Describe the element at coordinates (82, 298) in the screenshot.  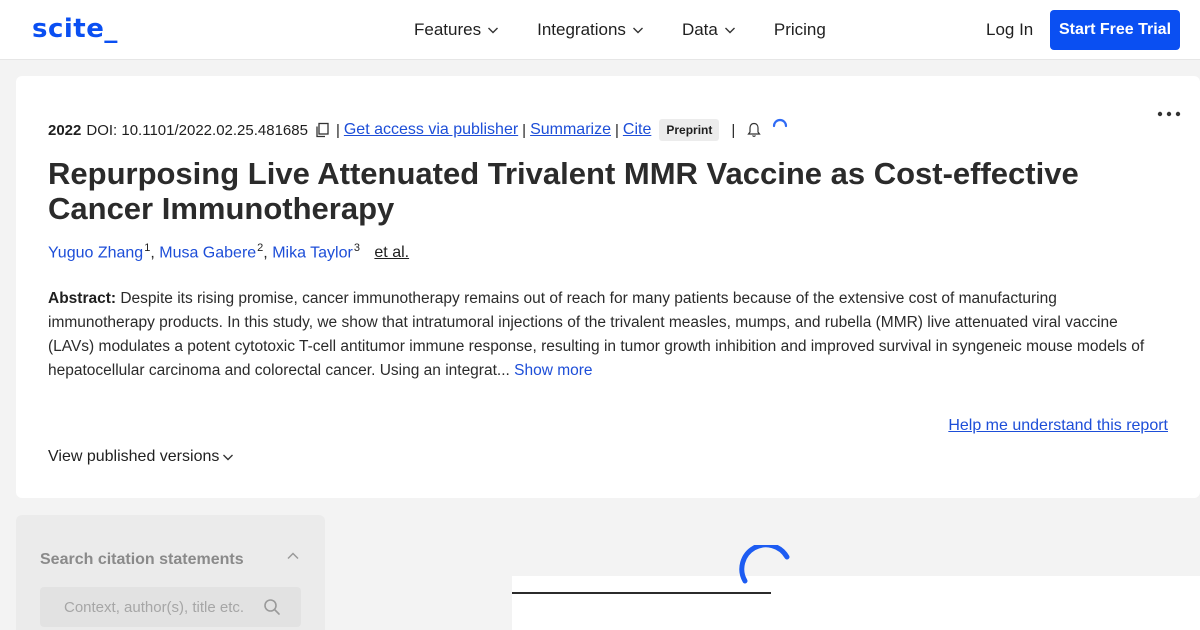
I see `abstract-label: Abstract:` at that location.